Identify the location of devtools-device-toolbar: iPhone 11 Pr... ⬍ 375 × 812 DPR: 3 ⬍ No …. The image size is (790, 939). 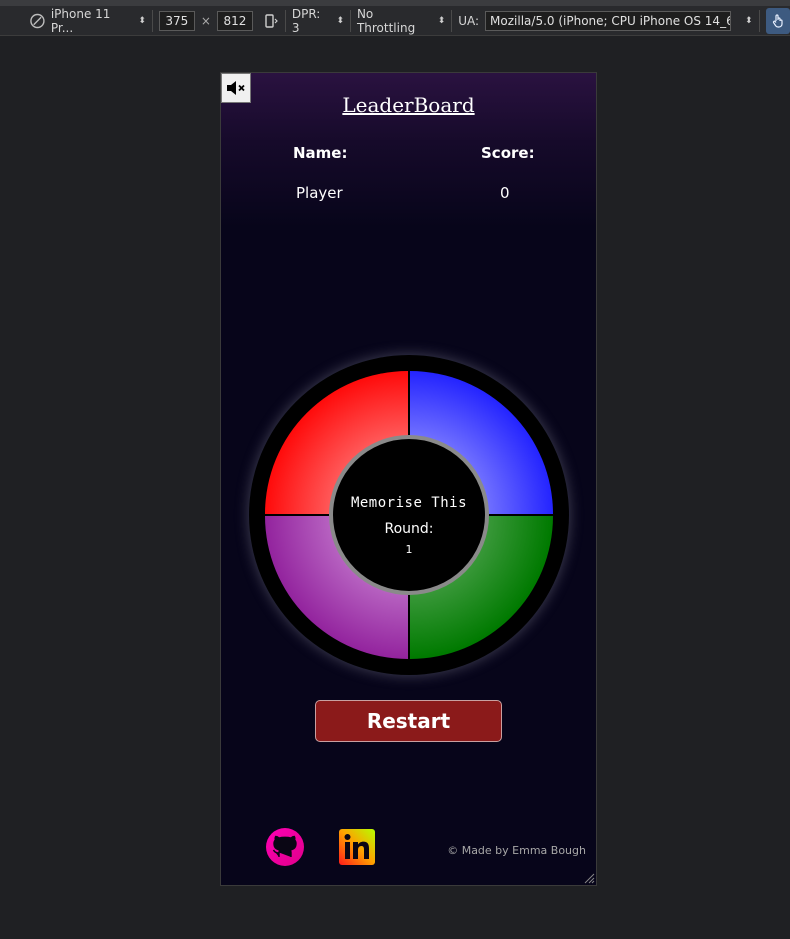
(395, 18).